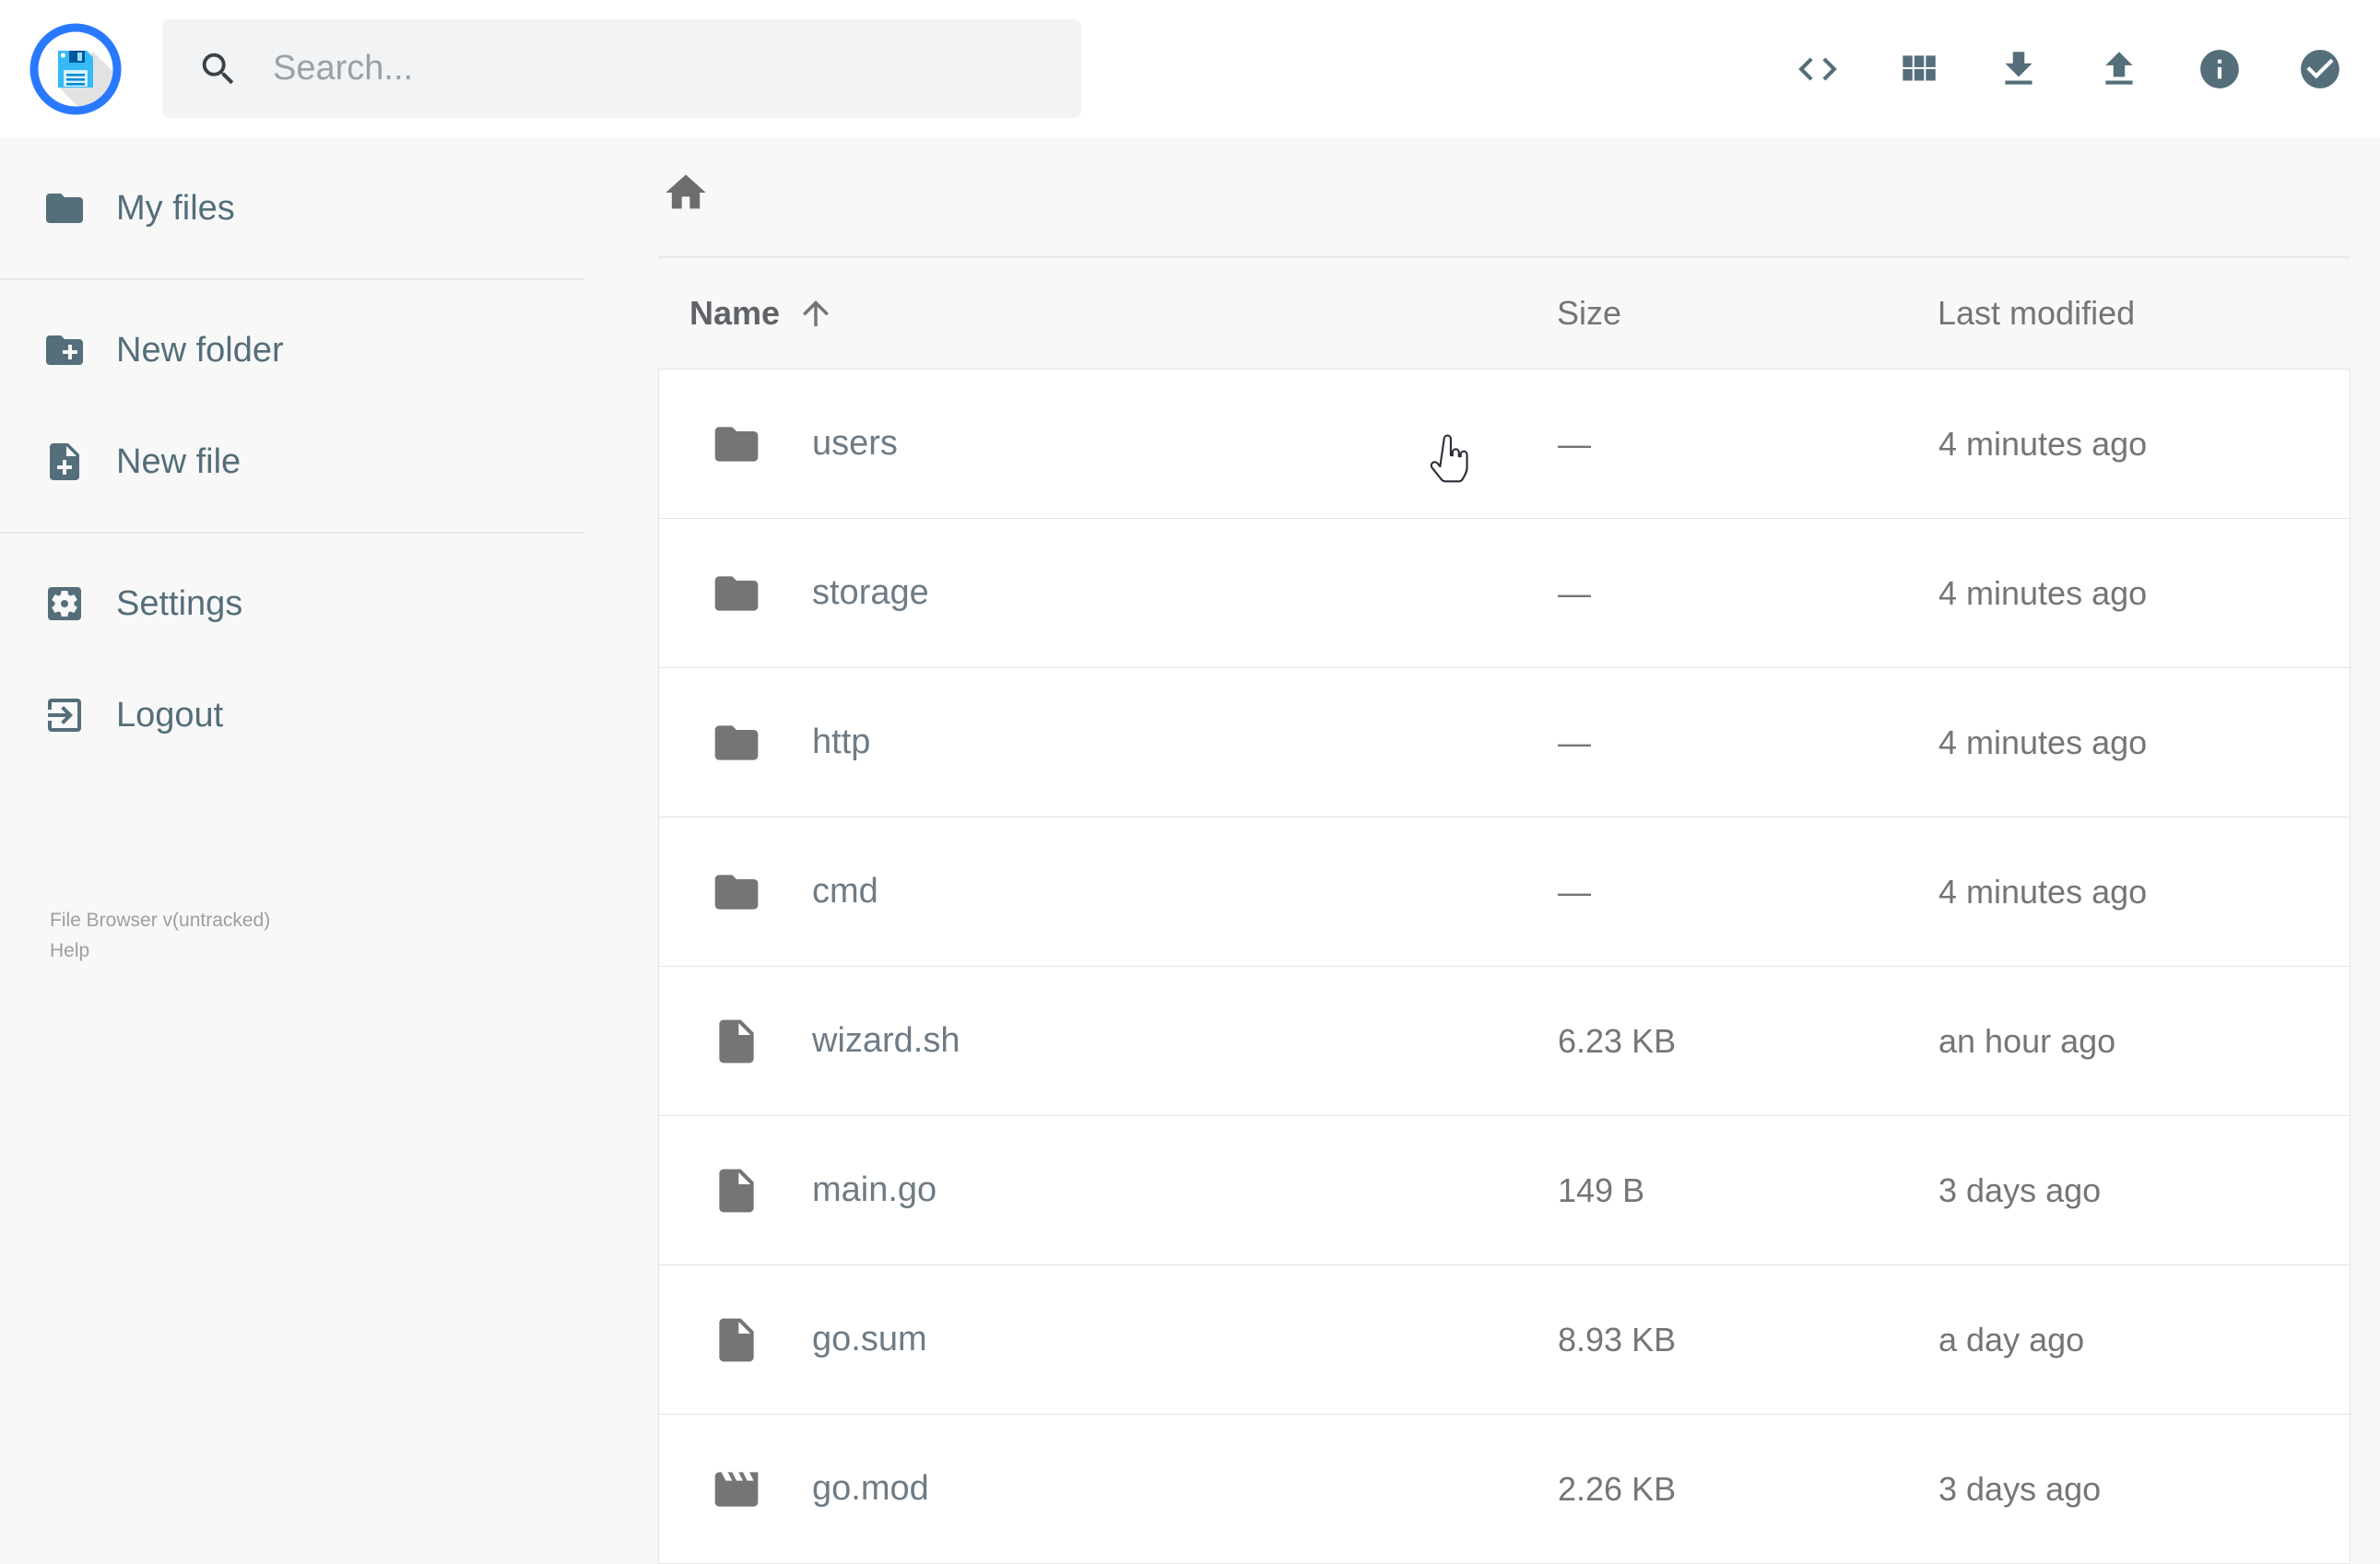 The height and width of the screenshot is (1564, 2380). Describe the element at coordinates (841, 742) in the screenshot. I see `file-name: http` at that location.